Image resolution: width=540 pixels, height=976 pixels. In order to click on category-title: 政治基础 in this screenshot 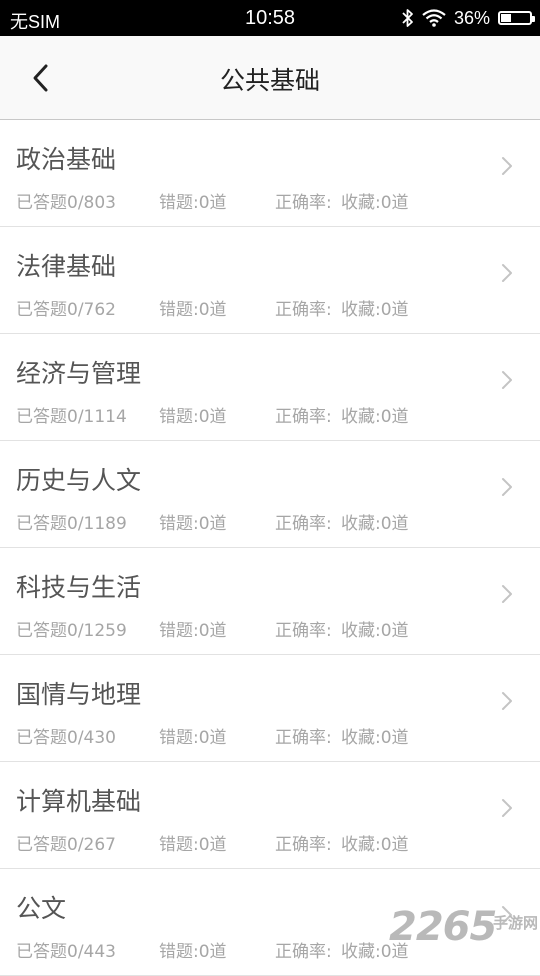, I will do `click(66, 159)`.